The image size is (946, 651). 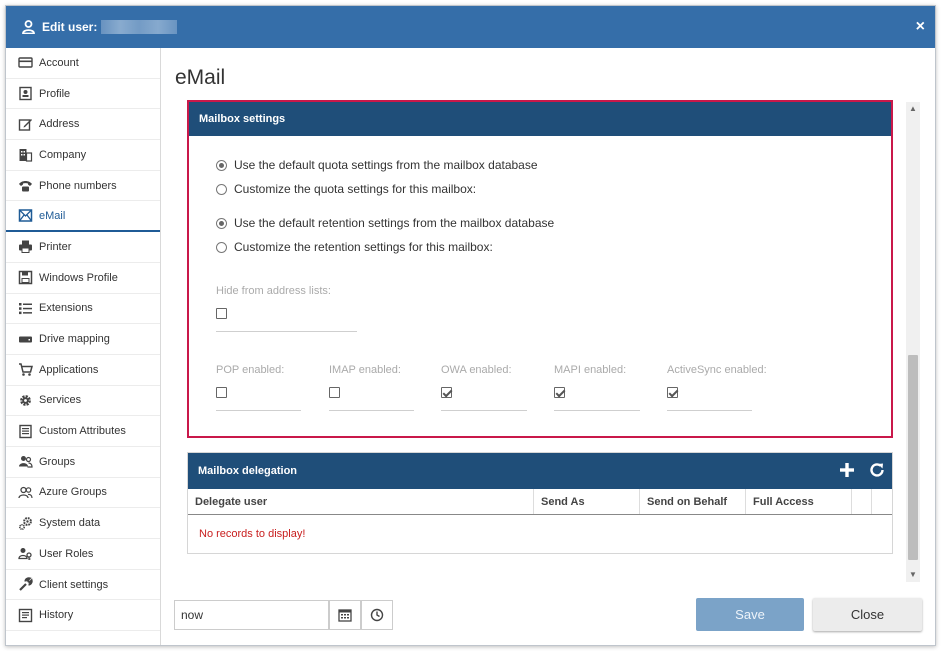 What do you see at coordinates (25, 554) in the screenshot?
I see `user-key-icon` at bounding box center [25, 554].